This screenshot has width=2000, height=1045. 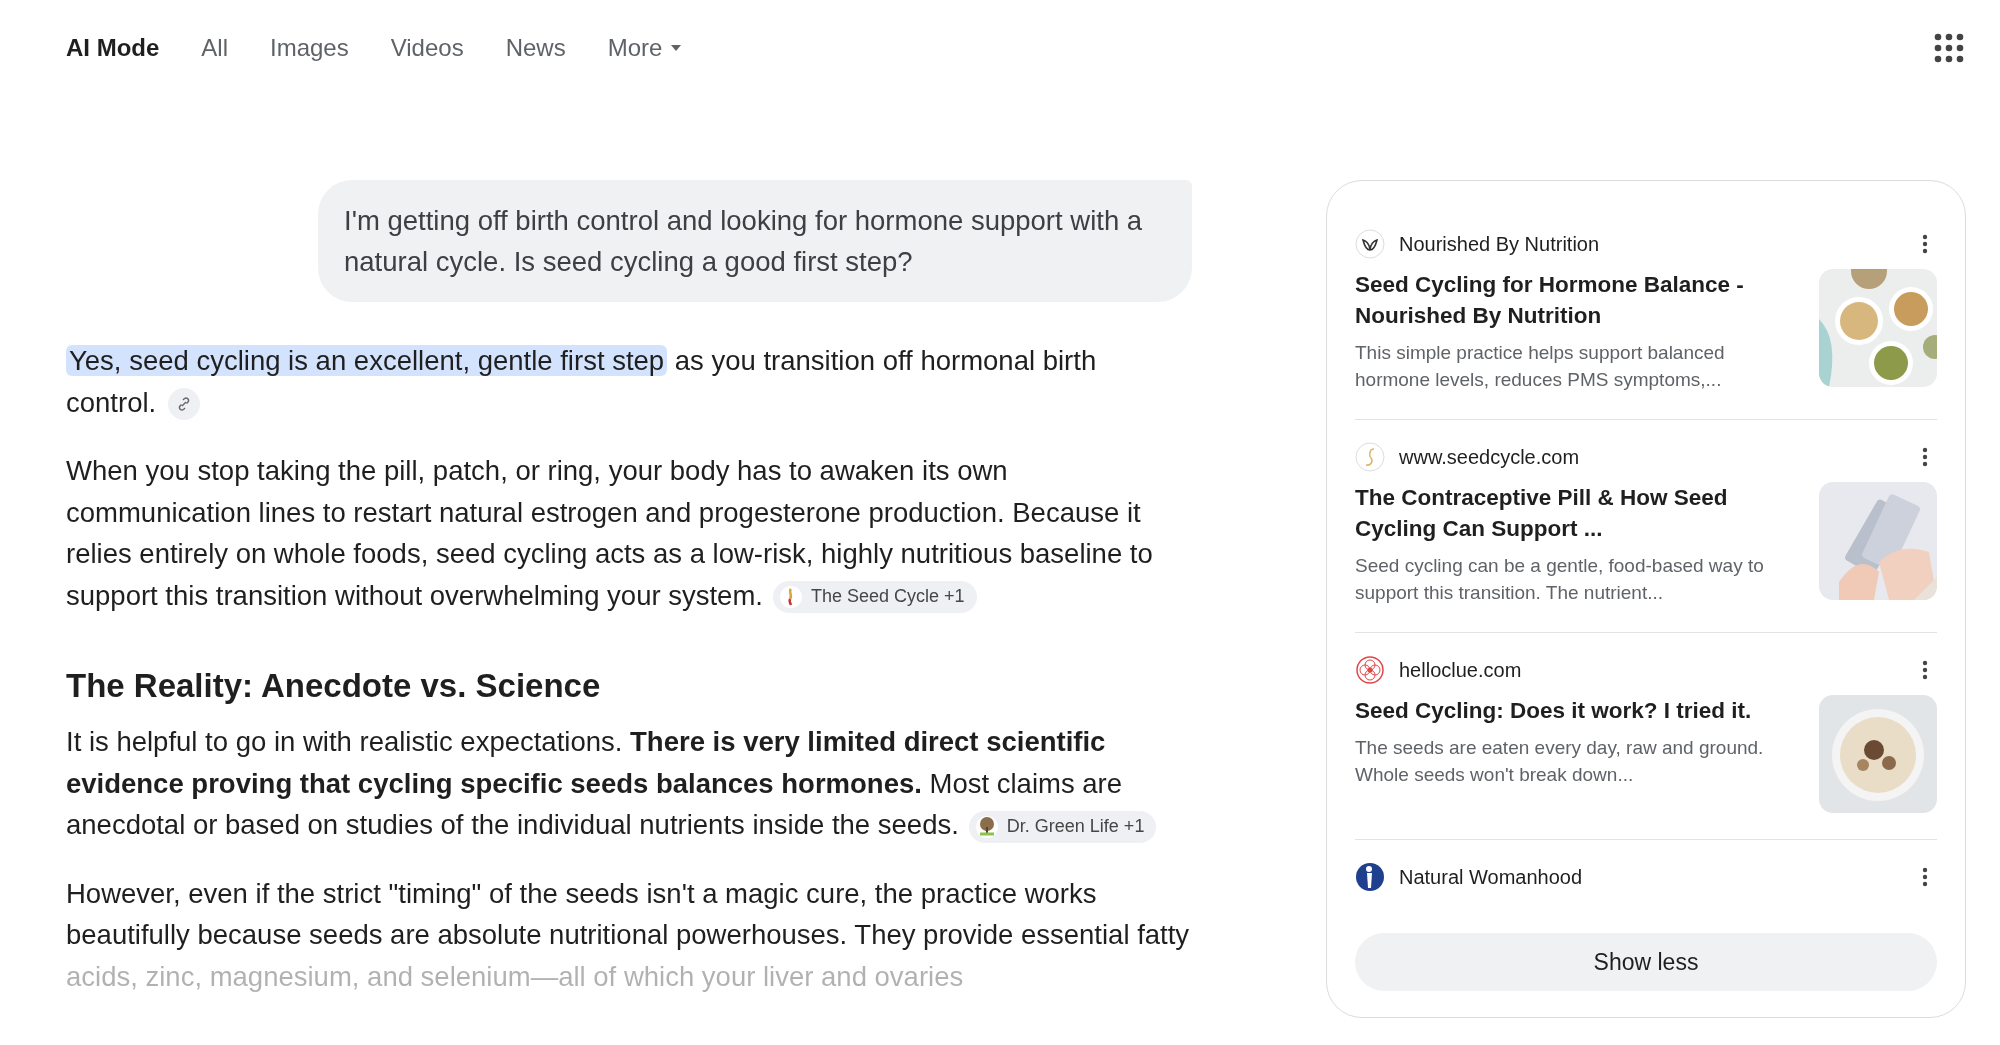 What do you see at coordinates (334, 686) in the screenshot?
I see `section-heading: The Reality: Anecdote vs. Science` at bounding box center [334, 686].